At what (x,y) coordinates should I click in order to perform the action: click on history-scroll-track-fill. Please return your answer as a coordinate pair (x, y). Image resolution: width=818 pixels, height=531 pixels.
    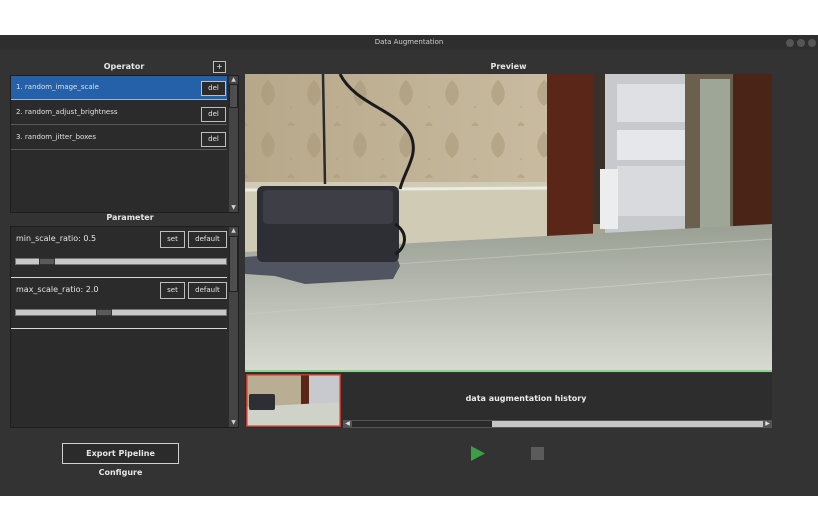
    Looking at the image, I should click on (627, 424).